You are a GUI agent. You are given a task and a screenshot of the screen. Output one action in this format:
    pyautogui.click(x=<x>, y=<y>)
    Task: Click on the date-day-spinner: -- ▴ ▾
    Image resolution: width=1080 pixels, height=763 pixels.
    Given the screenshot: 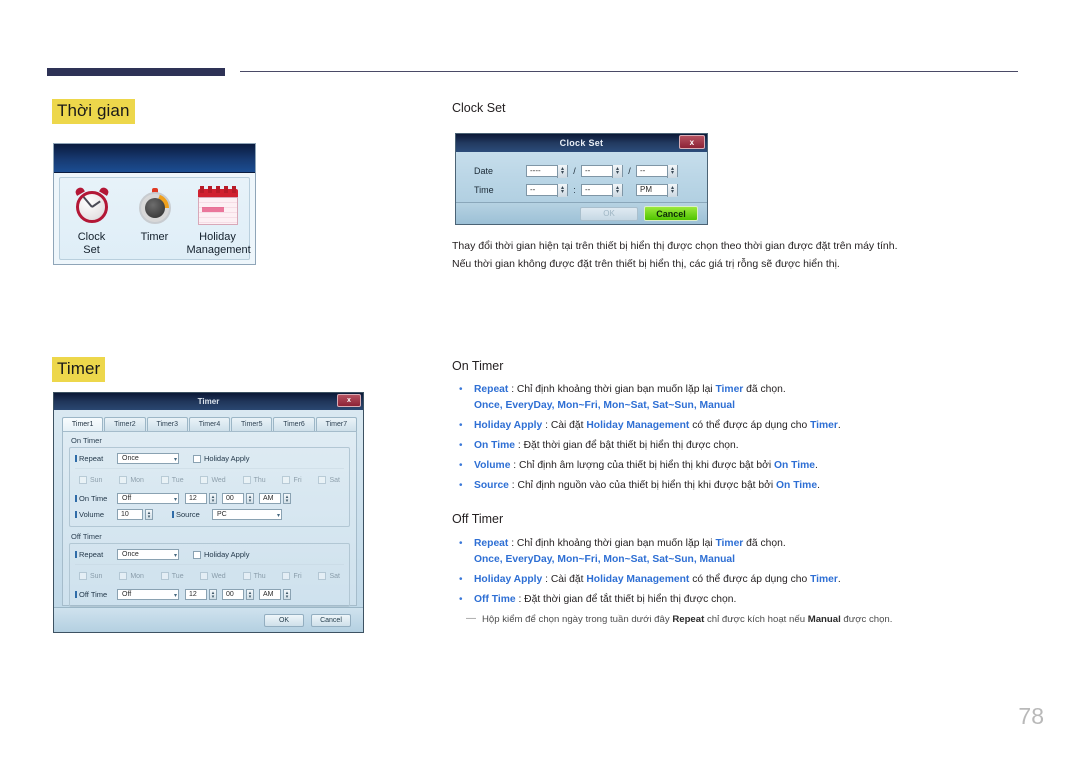 What is the action you would take?
    pyautogui.click(x=657, y=171)
    